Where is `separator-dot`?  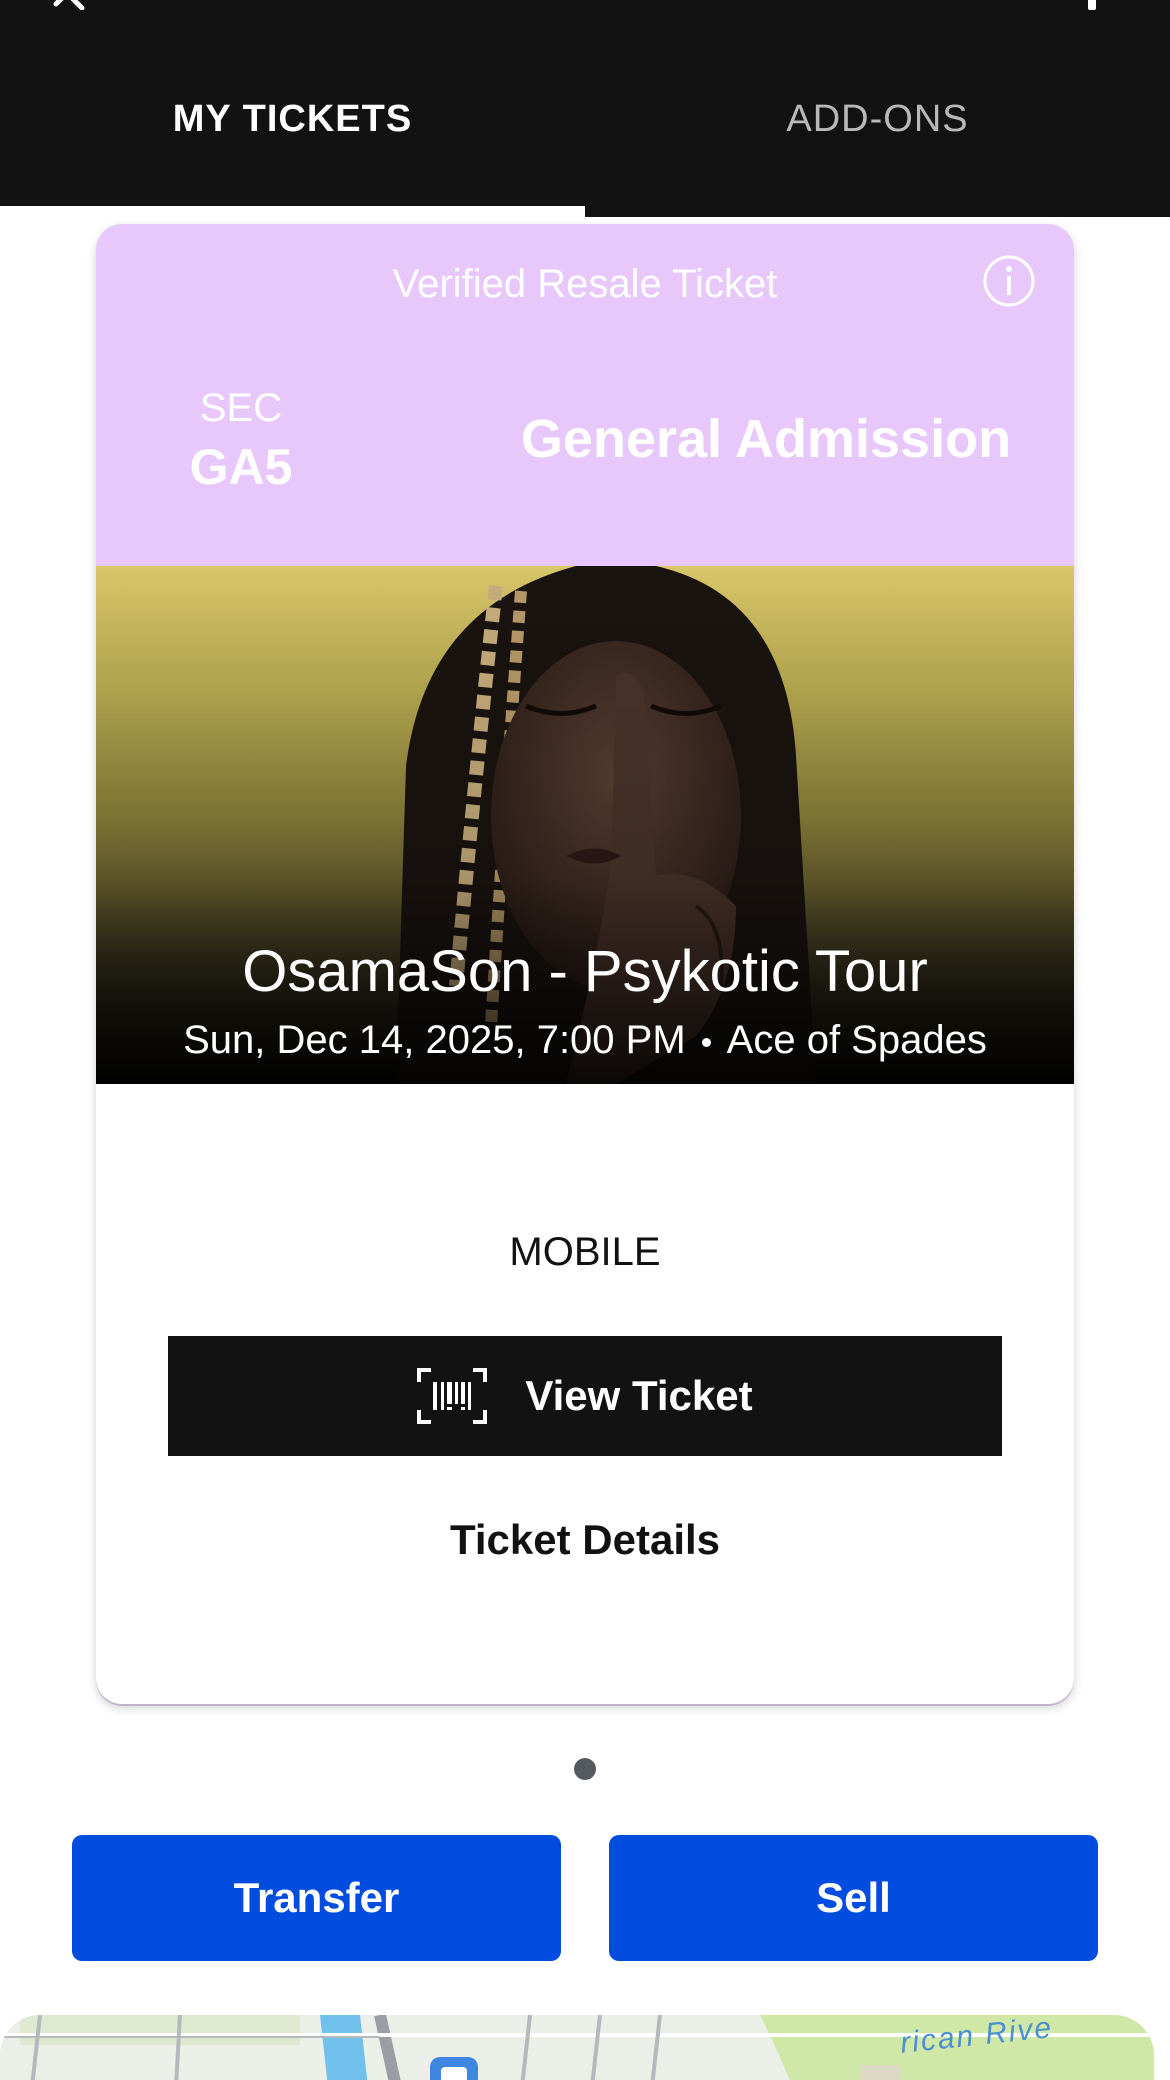
separator-dot is located at coordinates (706, 1042).